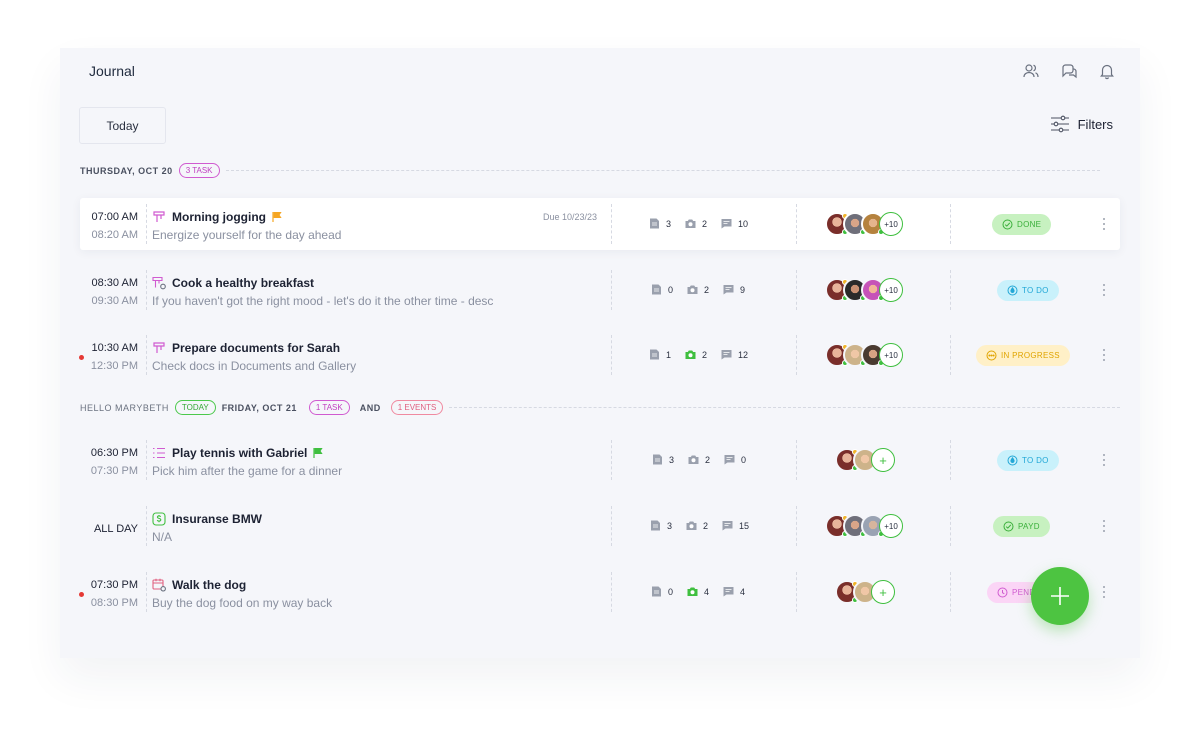 The image size is (1200, 738). I want to click on comments-count: 9, so click(734, 289).